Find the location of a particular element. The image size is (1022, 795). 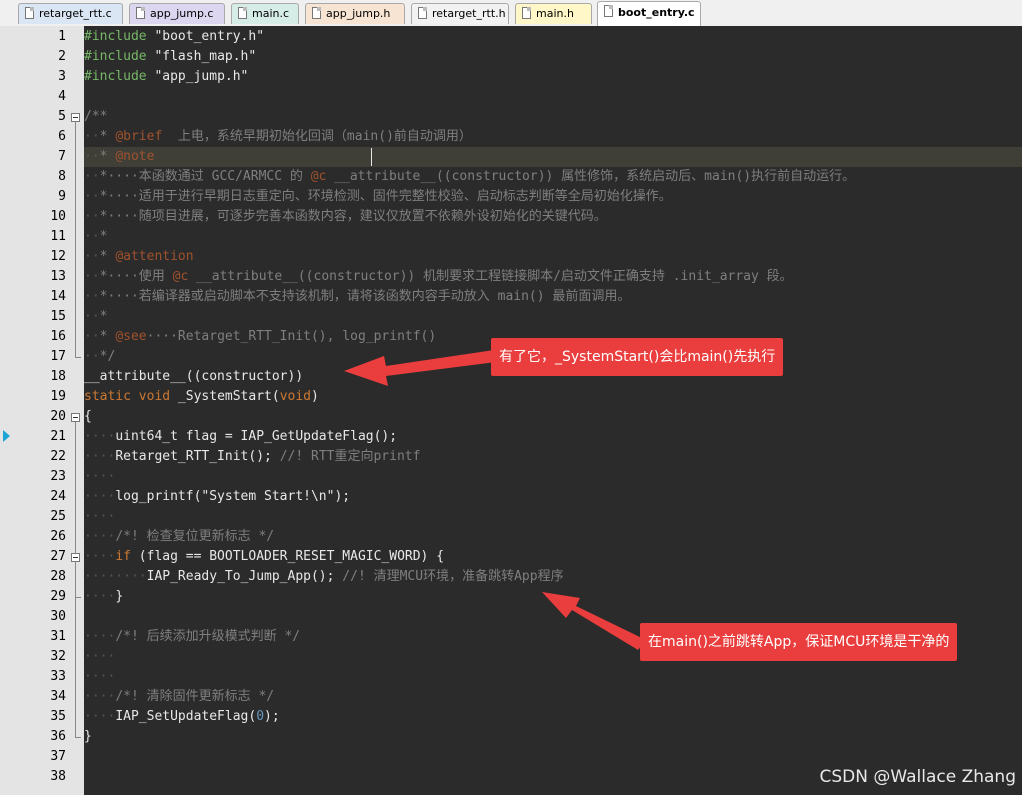

current-line-highlight is located at coordinates (553, 157).